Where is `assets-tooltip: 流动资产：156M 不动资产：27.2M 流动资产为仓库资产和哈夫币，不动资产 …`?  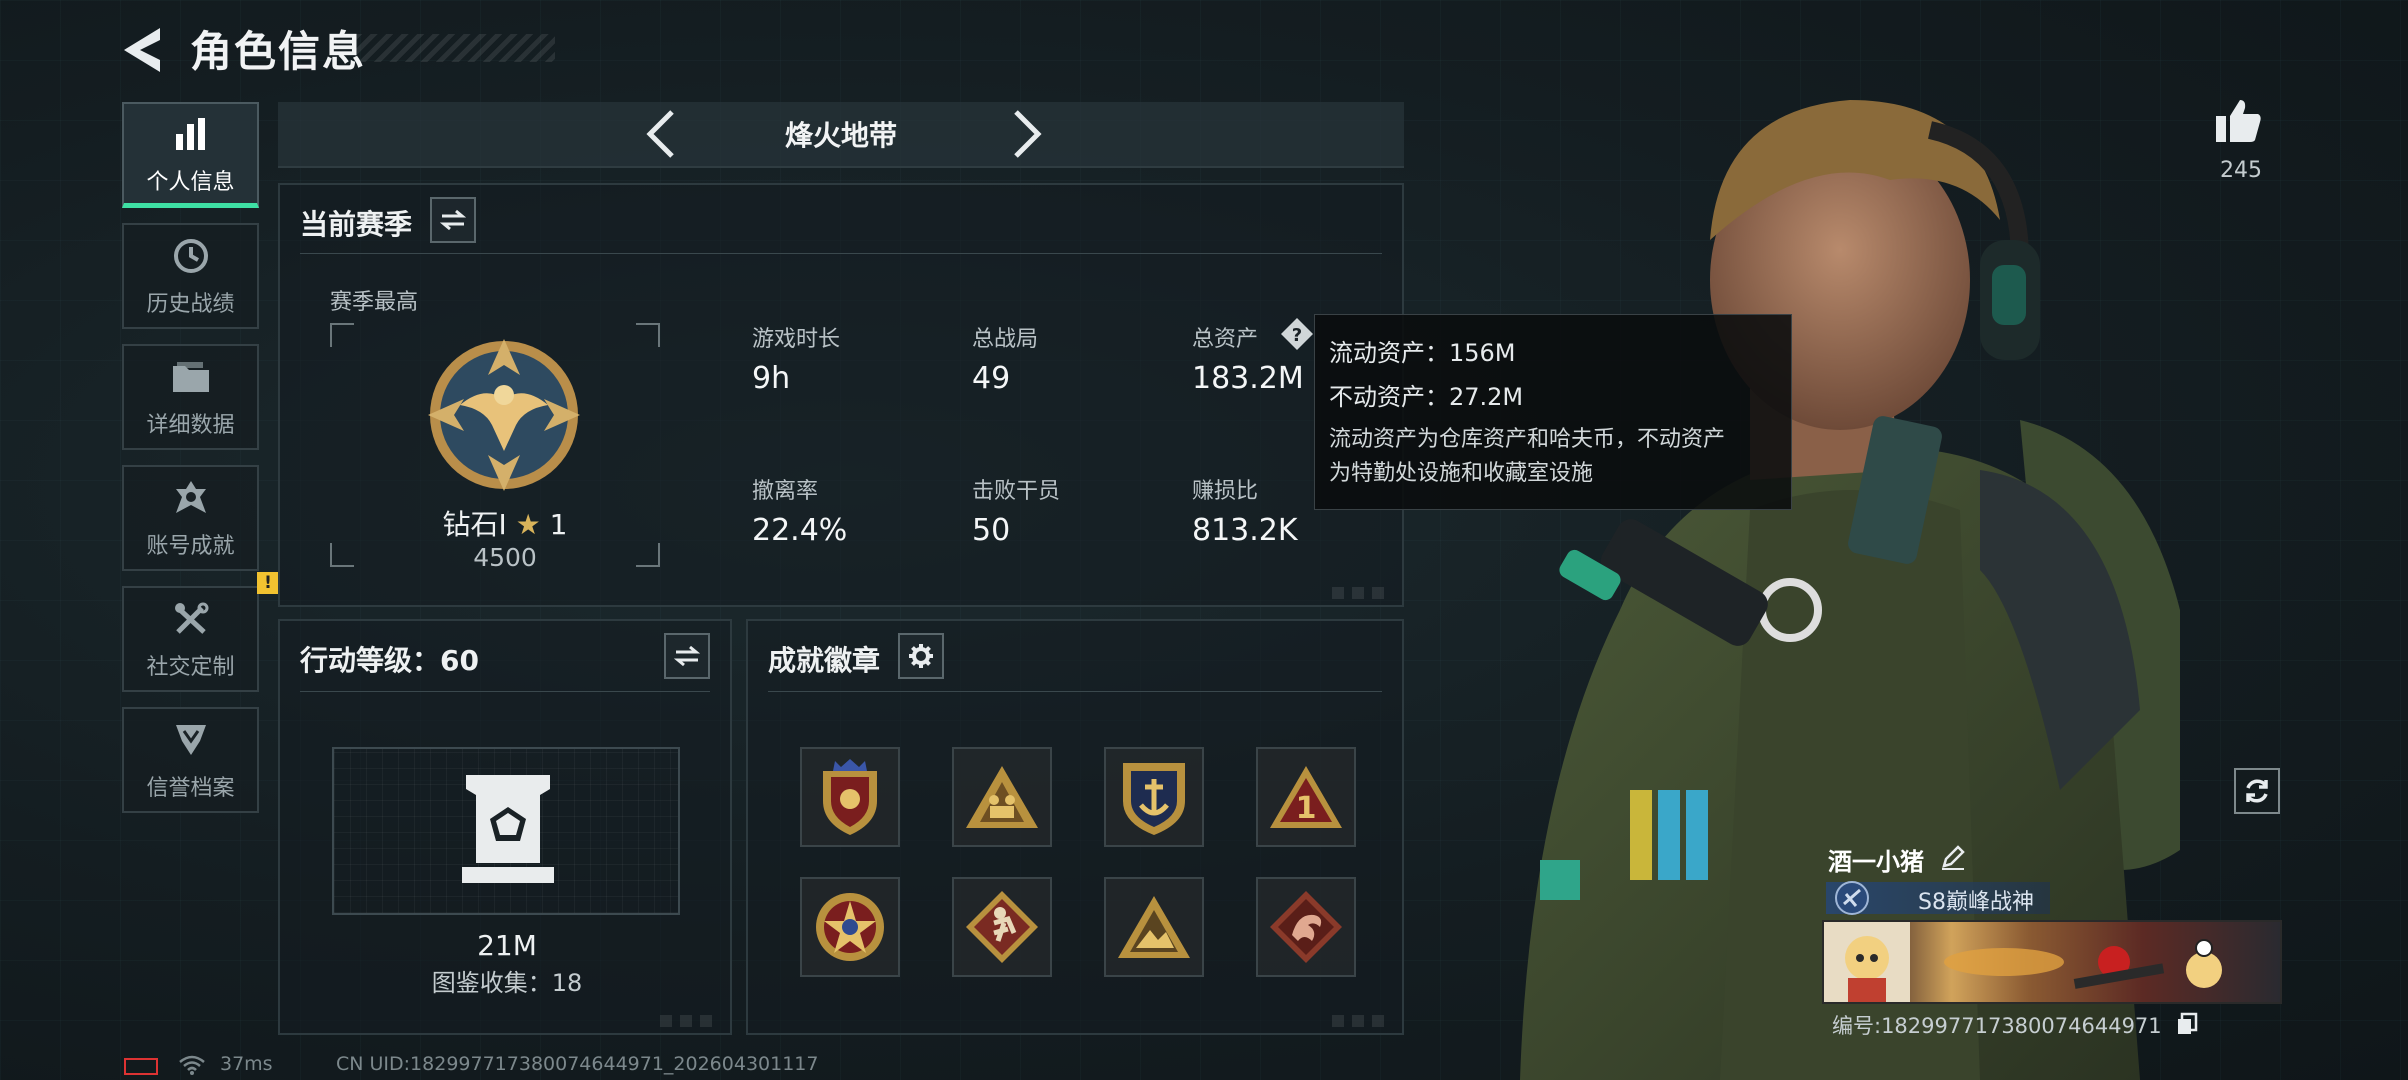
assets-tooltip: 流动资产：156M 不动资产：27.2M 流动资产为仓库资产和哈夫币，不动资产 … is located at coordinates (1553, 412).